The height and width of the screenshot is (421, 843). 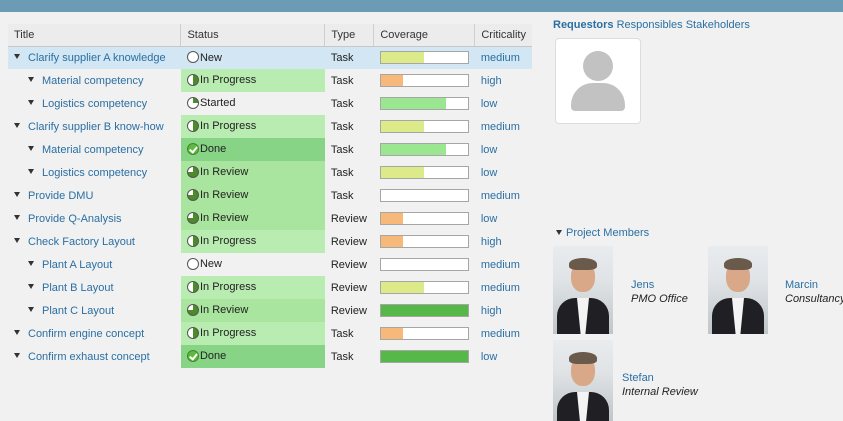 What do you see at coordinates (253, 103) in the screenshot?
I see `row-status: Started` at bounding box center [253, 103].